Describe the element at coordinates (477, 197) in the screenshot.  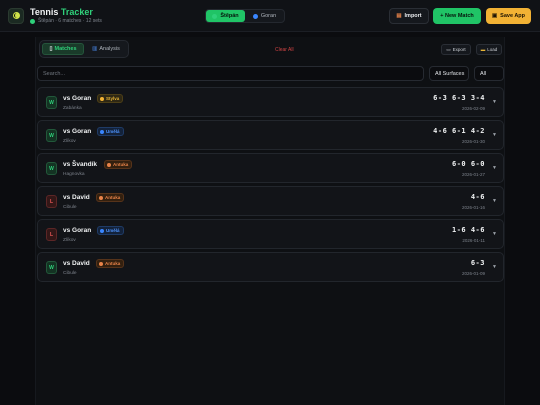
I see `match-score: 4-6` at that location.